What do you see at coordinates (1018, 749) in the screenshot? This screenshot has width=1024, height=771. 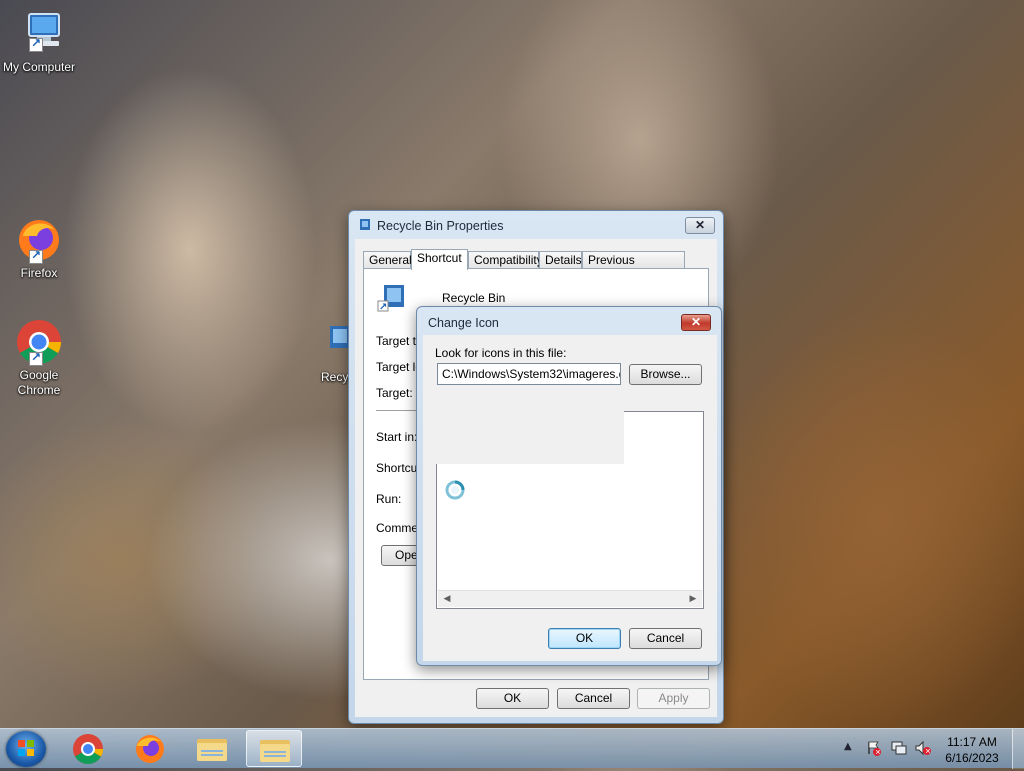 I see `show-desktop-button` at bounding box center [1018, 749].